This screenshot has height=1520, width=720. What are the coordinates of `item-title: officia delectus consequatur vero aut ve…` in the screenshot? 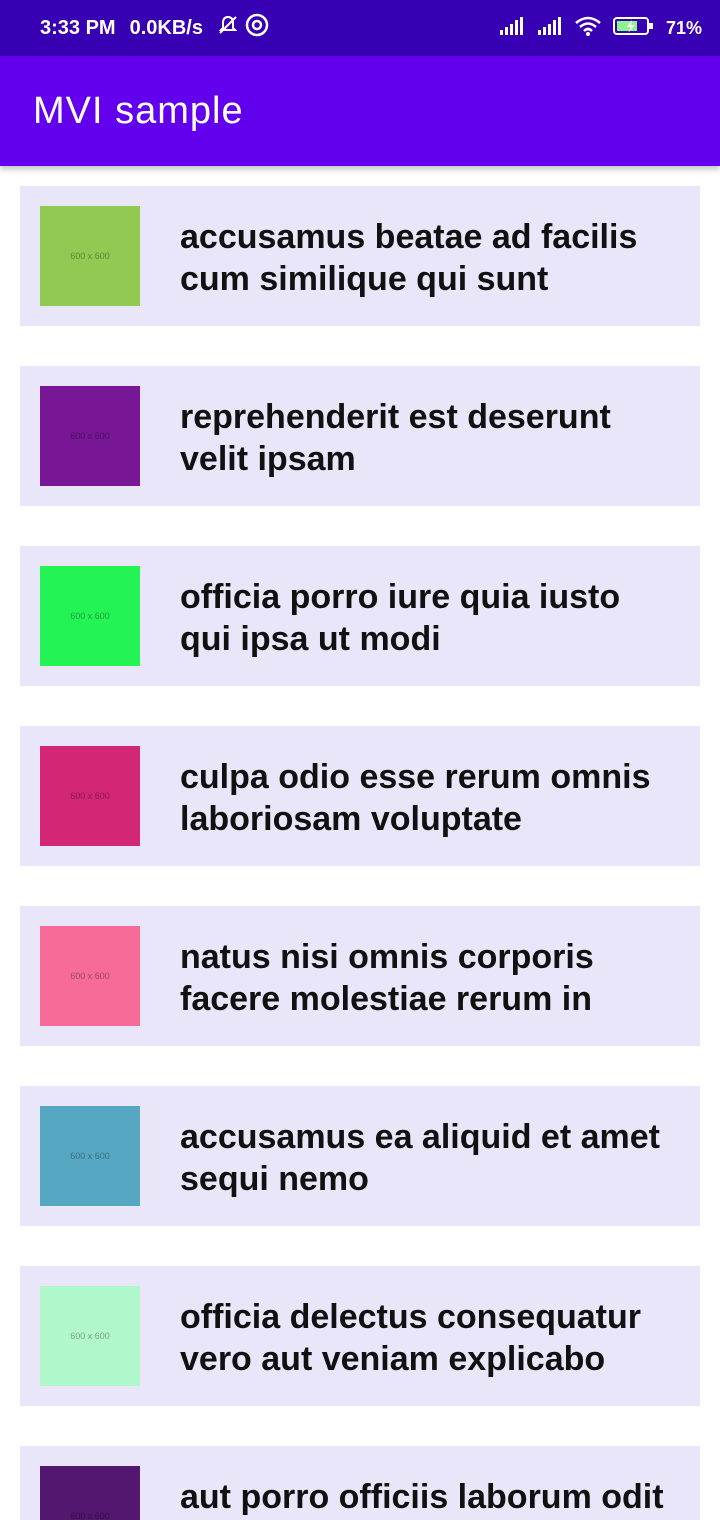 It's located at (410, 1338).